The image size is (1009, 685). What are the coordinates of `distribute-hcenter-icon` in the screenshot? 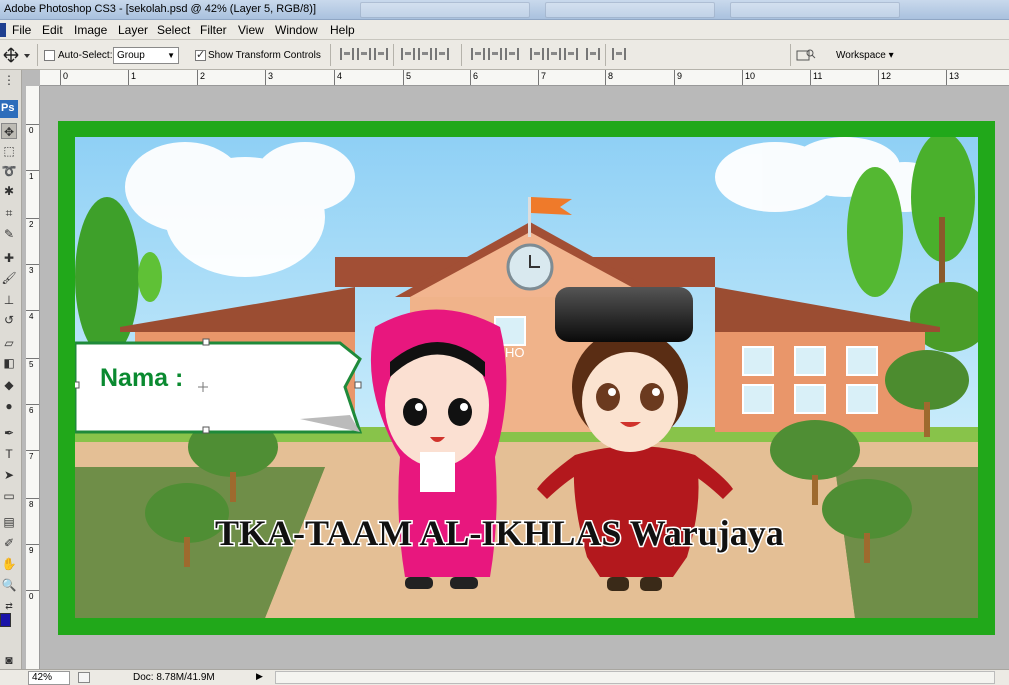 It's located at (554, 54).